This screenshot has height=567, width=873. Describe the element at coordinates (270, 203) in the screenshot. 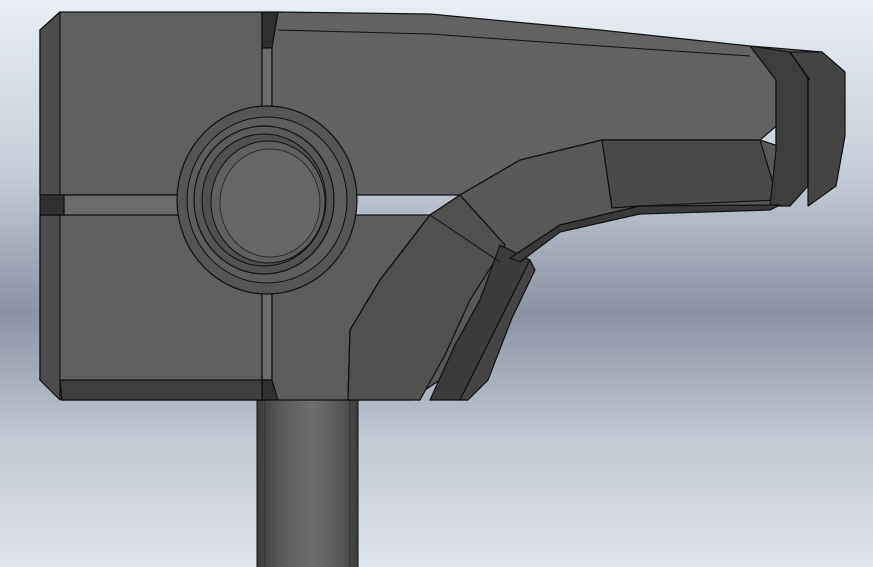

I see `boss-bore` at that location.